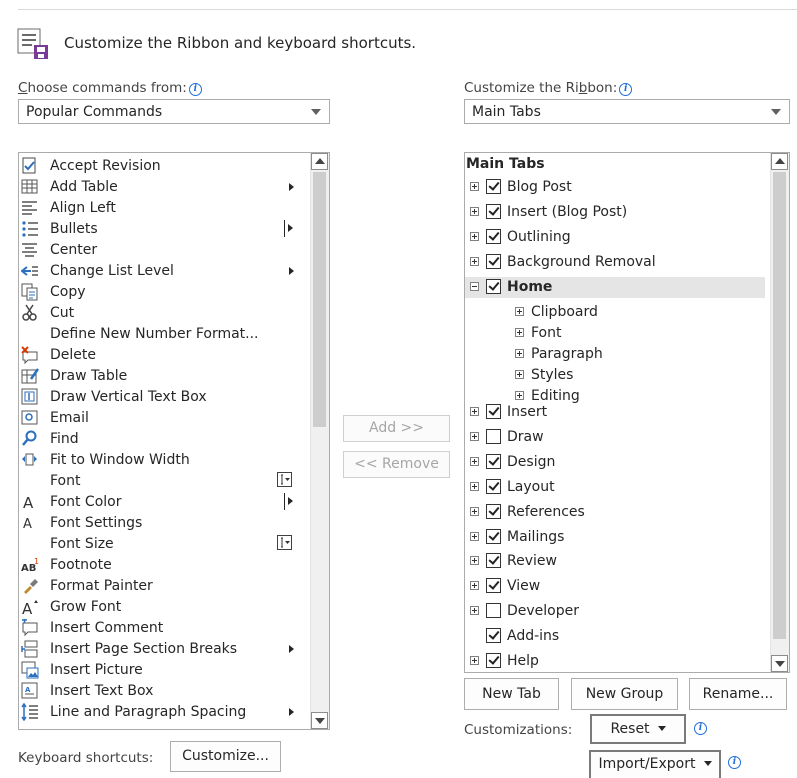  What do you see at coordinates (165, 439) in the screenshot?
I see `command-item: Find` at bounding box center [165, 439].